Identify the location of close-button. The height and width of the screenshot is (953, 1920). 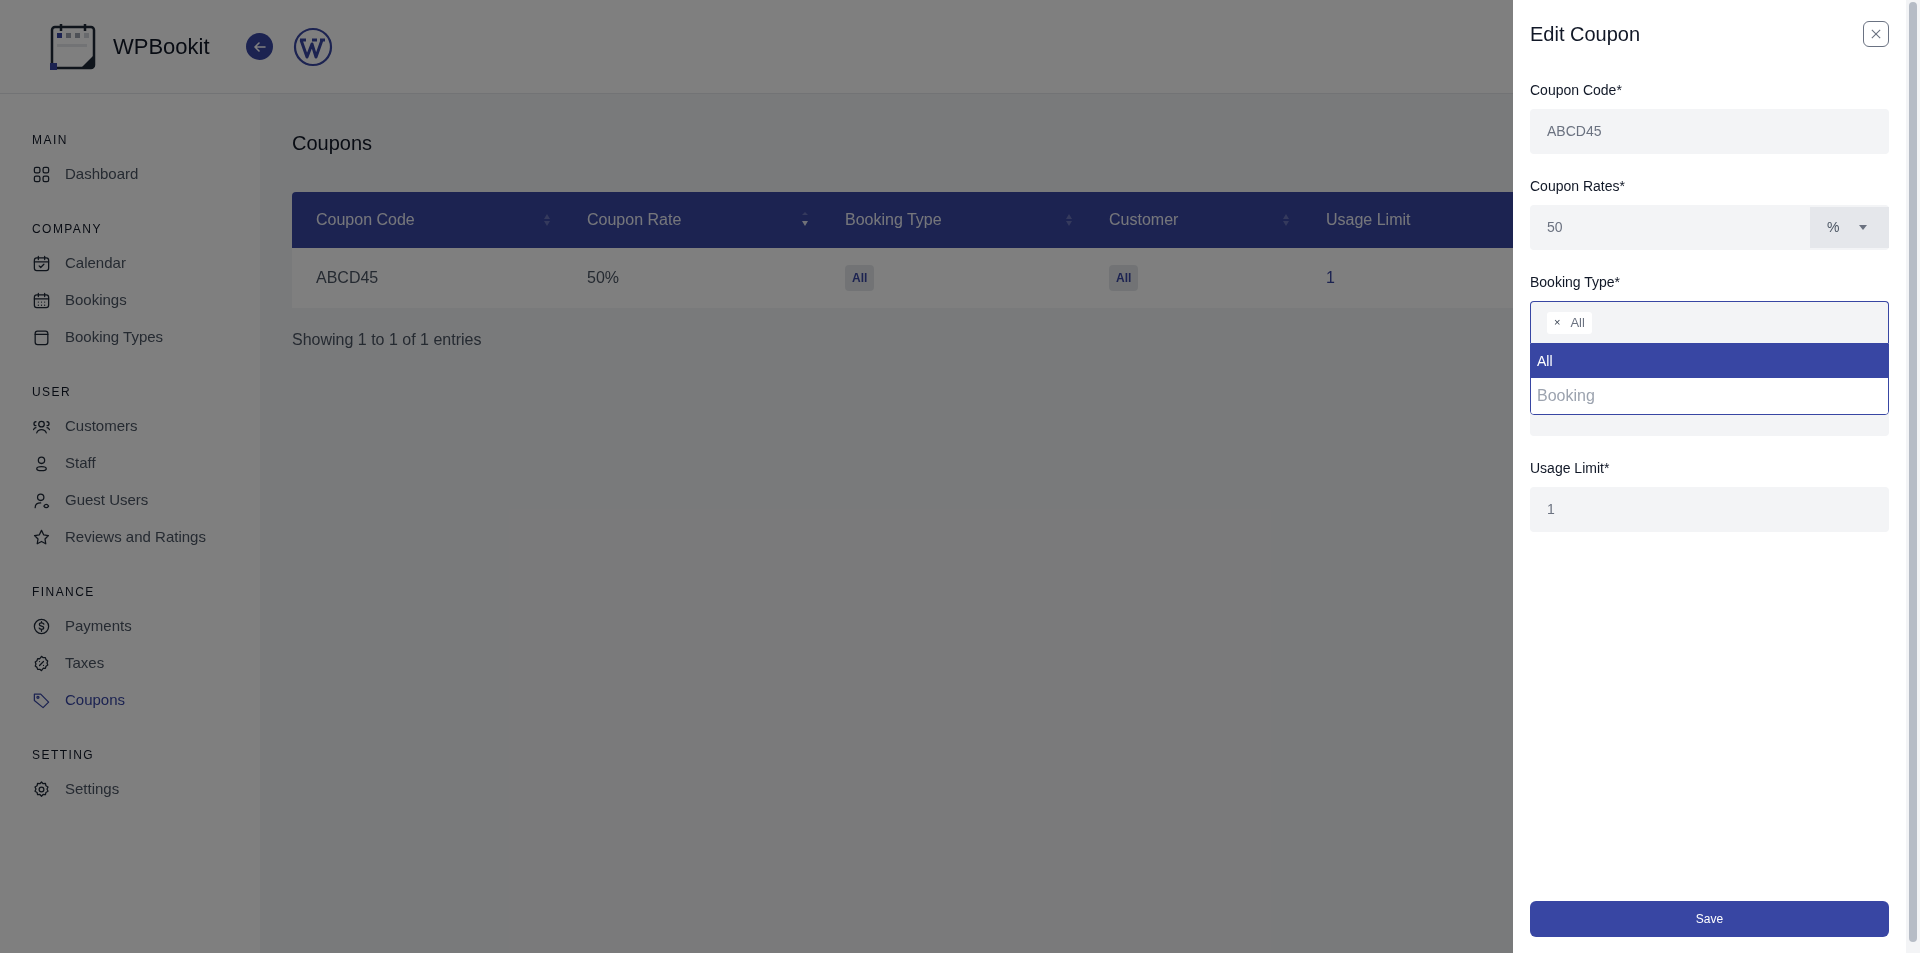
(1876, 34).